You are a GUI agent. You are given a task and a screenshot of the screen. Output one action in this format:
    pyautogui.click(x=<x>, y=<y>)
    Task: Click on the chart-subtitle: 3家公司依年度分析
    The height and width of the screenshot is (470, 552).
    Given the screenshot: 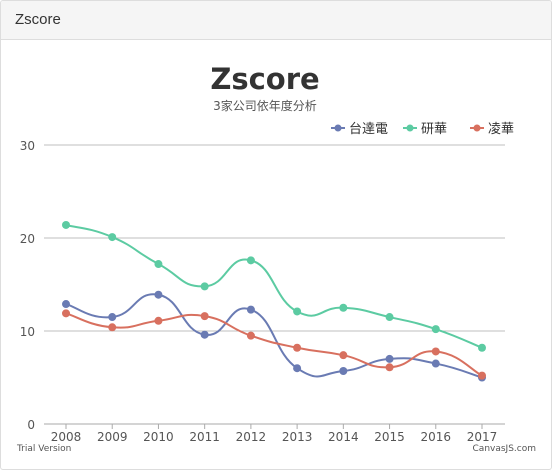 What is the action you would take?
    pyautogui.click(x=265, y=105)
    